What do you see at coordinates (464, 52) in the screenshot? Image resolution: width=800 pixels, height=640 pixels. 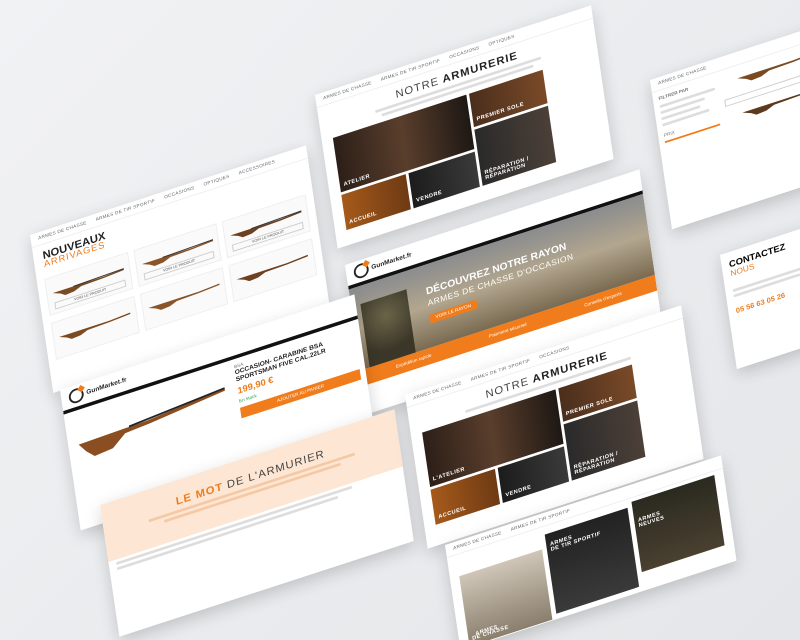 I see `nav-item: OCCASIONS` at bounding box center [464, 52].